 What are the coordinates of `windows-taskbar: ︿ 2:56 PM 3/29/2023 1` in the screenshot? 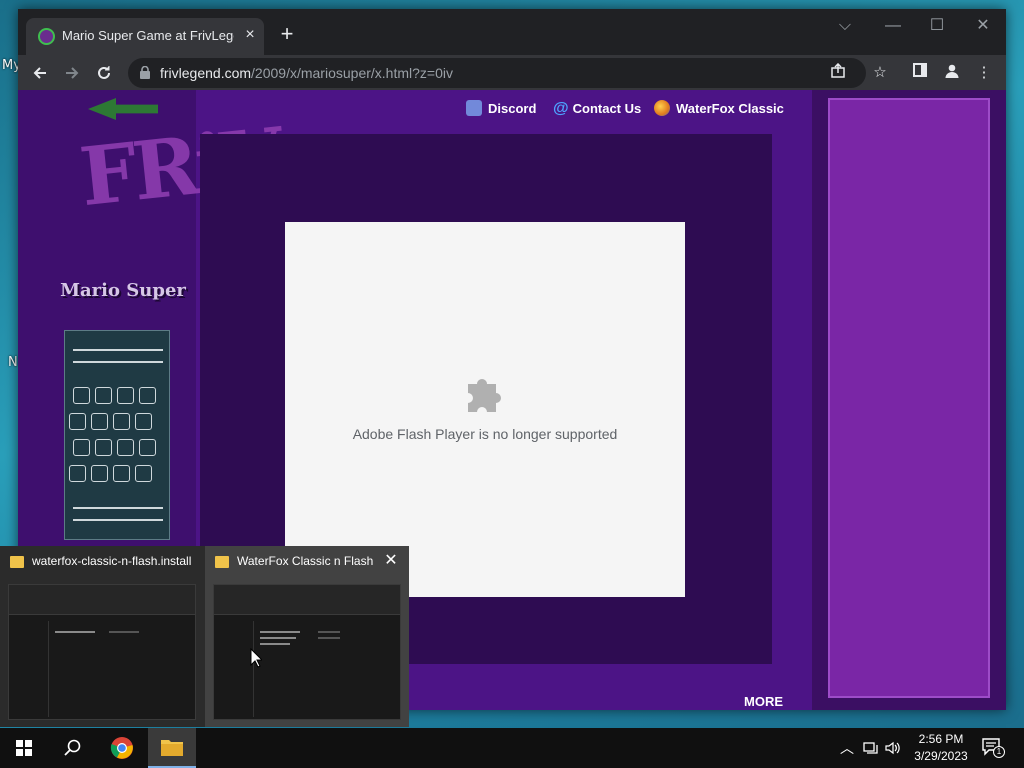 It's located at (512, 748).